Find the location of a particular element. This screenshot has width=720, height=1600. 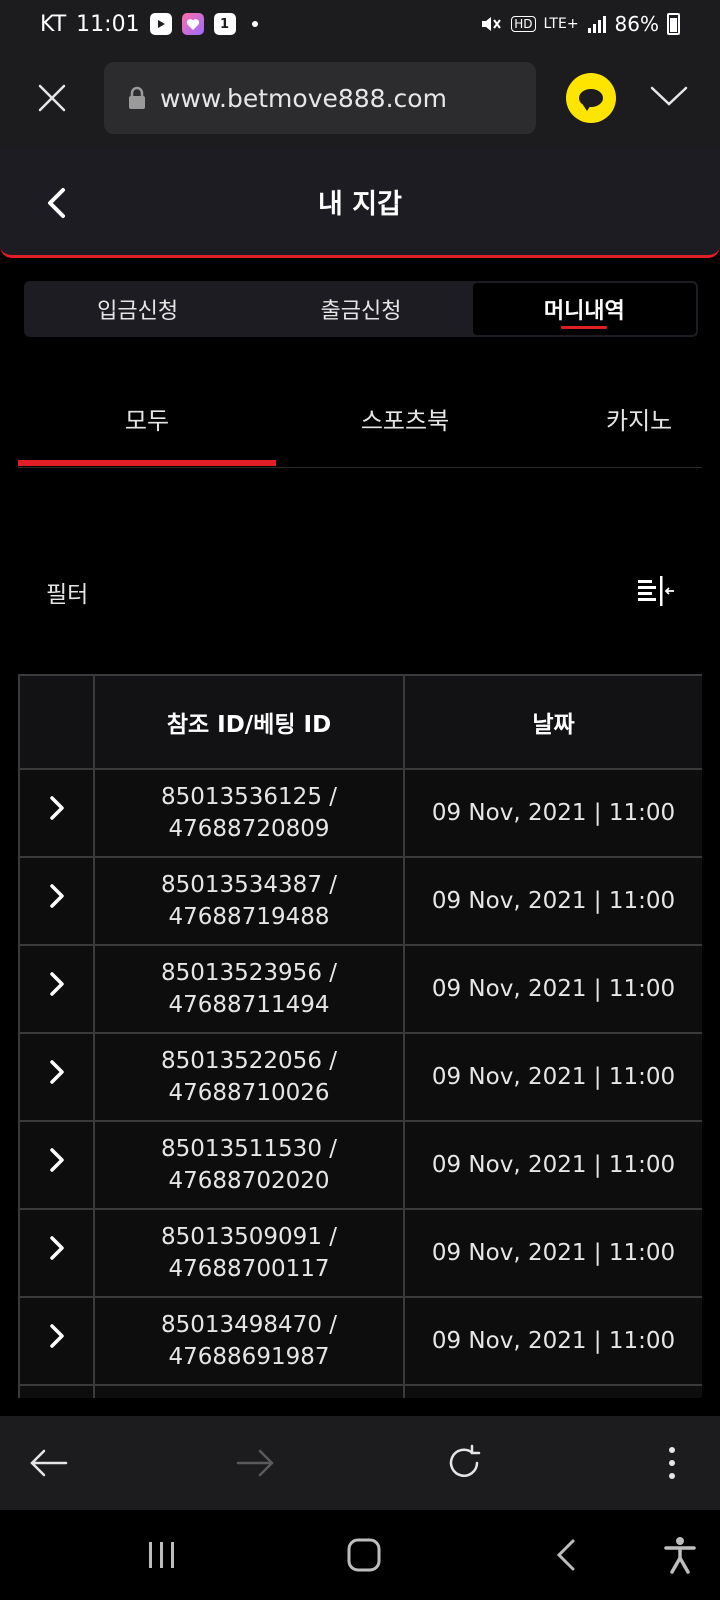

back-button is located at coordinates (56, 203).